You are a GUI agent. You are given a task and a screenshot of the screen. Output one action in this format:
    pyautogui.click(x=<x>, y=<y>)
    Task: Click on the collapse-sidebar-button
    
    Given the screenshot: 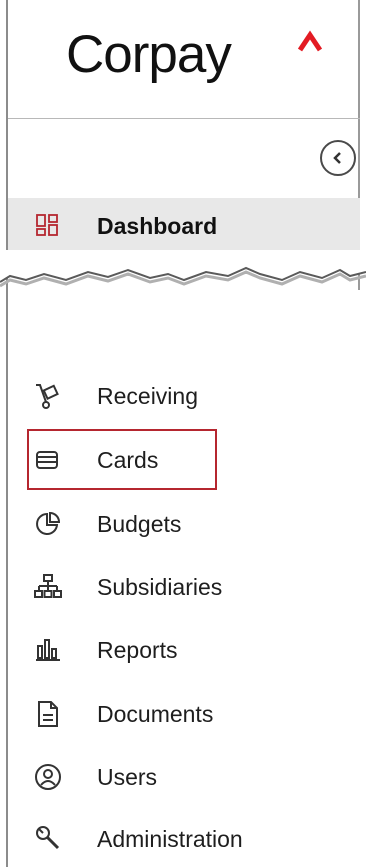 What is the action you would take?
    pyautogui.click(x=338, y=158)
    